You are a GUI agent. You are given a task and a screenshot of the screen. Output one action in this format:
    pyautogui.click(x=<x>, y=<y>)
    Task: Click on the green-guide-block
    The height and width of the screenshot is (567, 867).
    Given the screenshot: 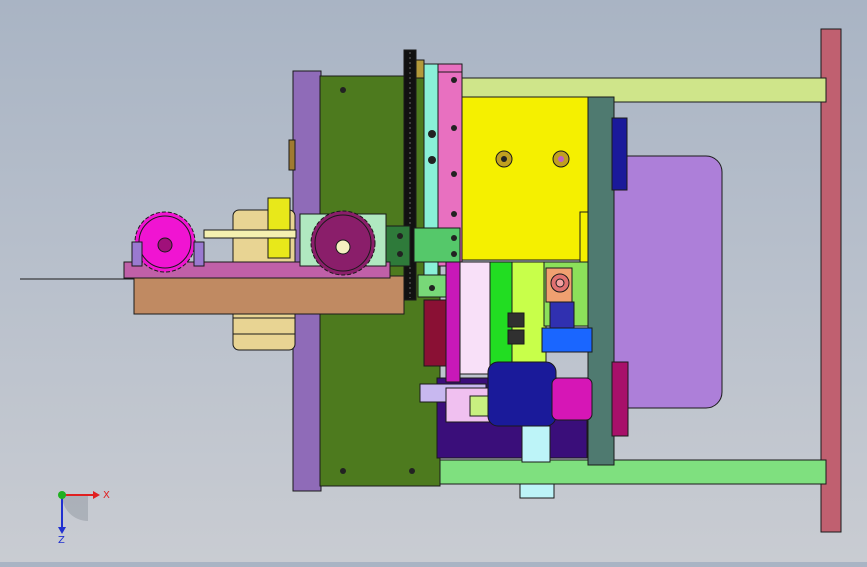 What is the action you would take?
    pyautogui.click(x=437, y=245)
    